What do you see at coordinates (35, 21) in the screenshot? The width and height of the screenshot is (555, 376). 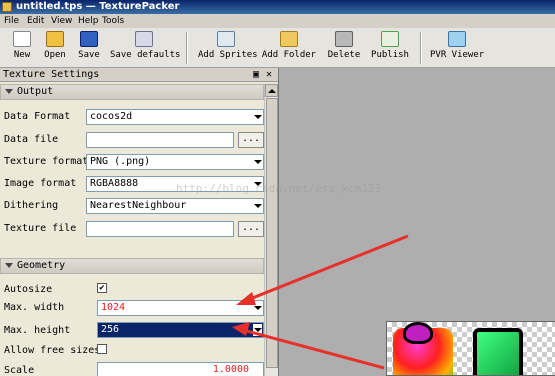 I see `menu-edit: Edit` at bounding box center [35, 21].